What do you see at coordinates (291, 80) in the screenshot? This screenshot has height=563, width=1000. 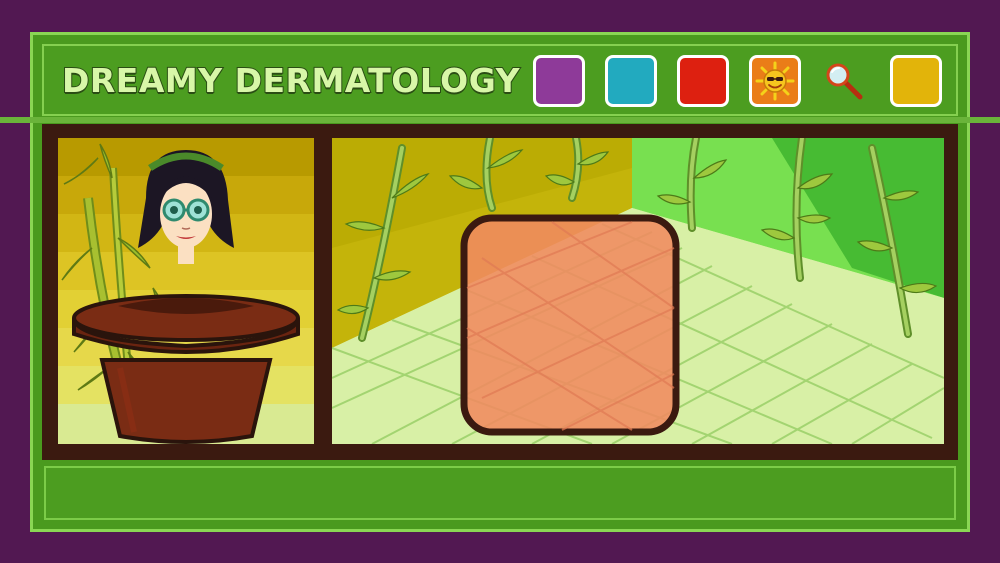 I see `game-title: DREAMY DERMATOLOGY` at bounding box center [291, 80].